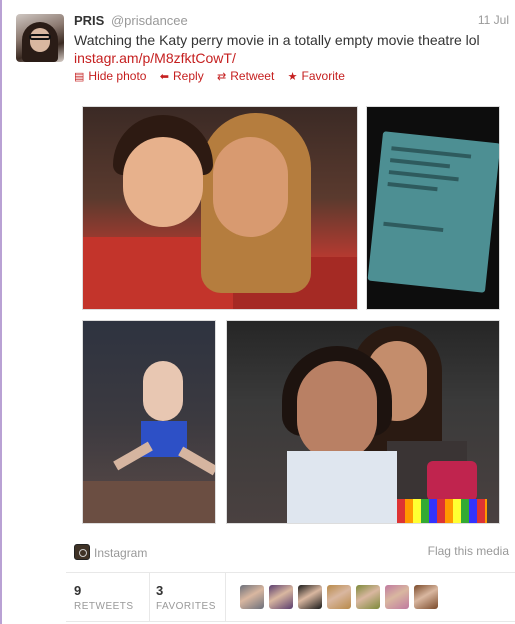 This screenshot has height=624, width=515. I want to click on favorites-count: 3, so click(160, 590).